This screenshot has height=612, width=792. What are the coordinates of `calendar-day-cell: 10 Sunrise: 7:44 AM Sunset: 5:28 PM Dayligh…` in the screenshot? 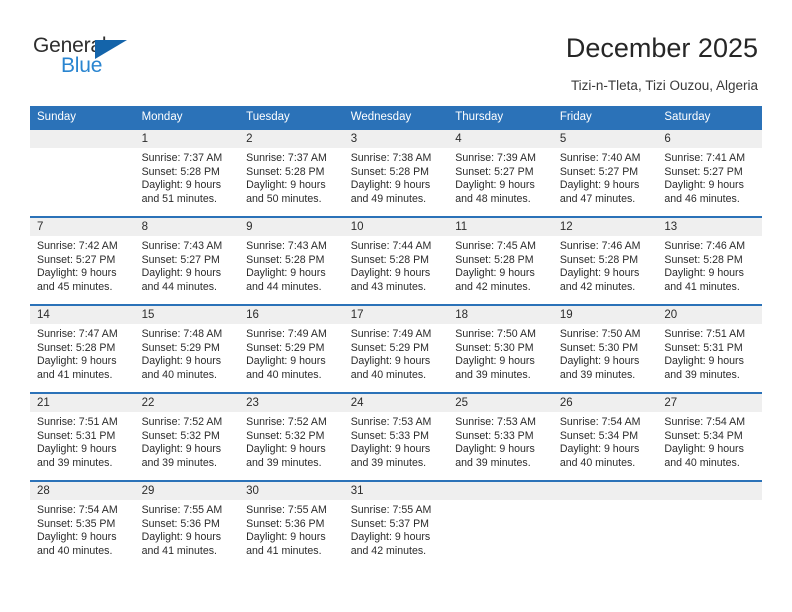 It's located at (396, 260).